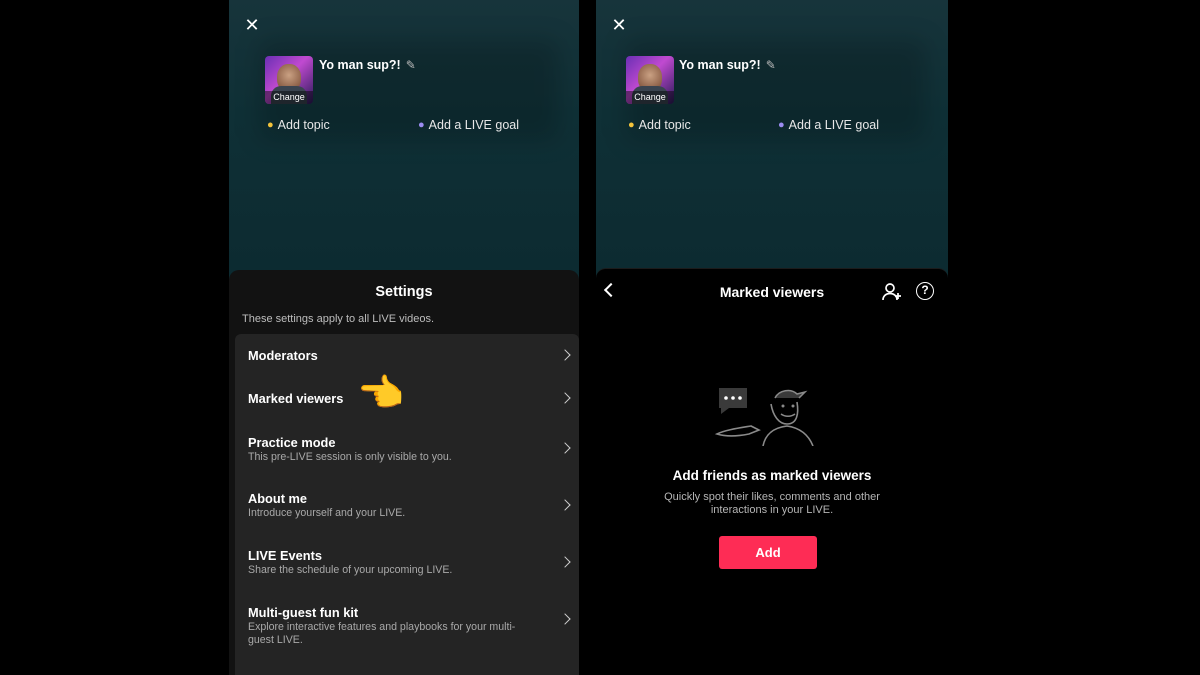 The height and width of the screenshot is (675, 1200). What do you see at coordinates (381, 394) in the screenshot?
I see `pointing-hand-icon: 👈` at bounding box center [381, 394].